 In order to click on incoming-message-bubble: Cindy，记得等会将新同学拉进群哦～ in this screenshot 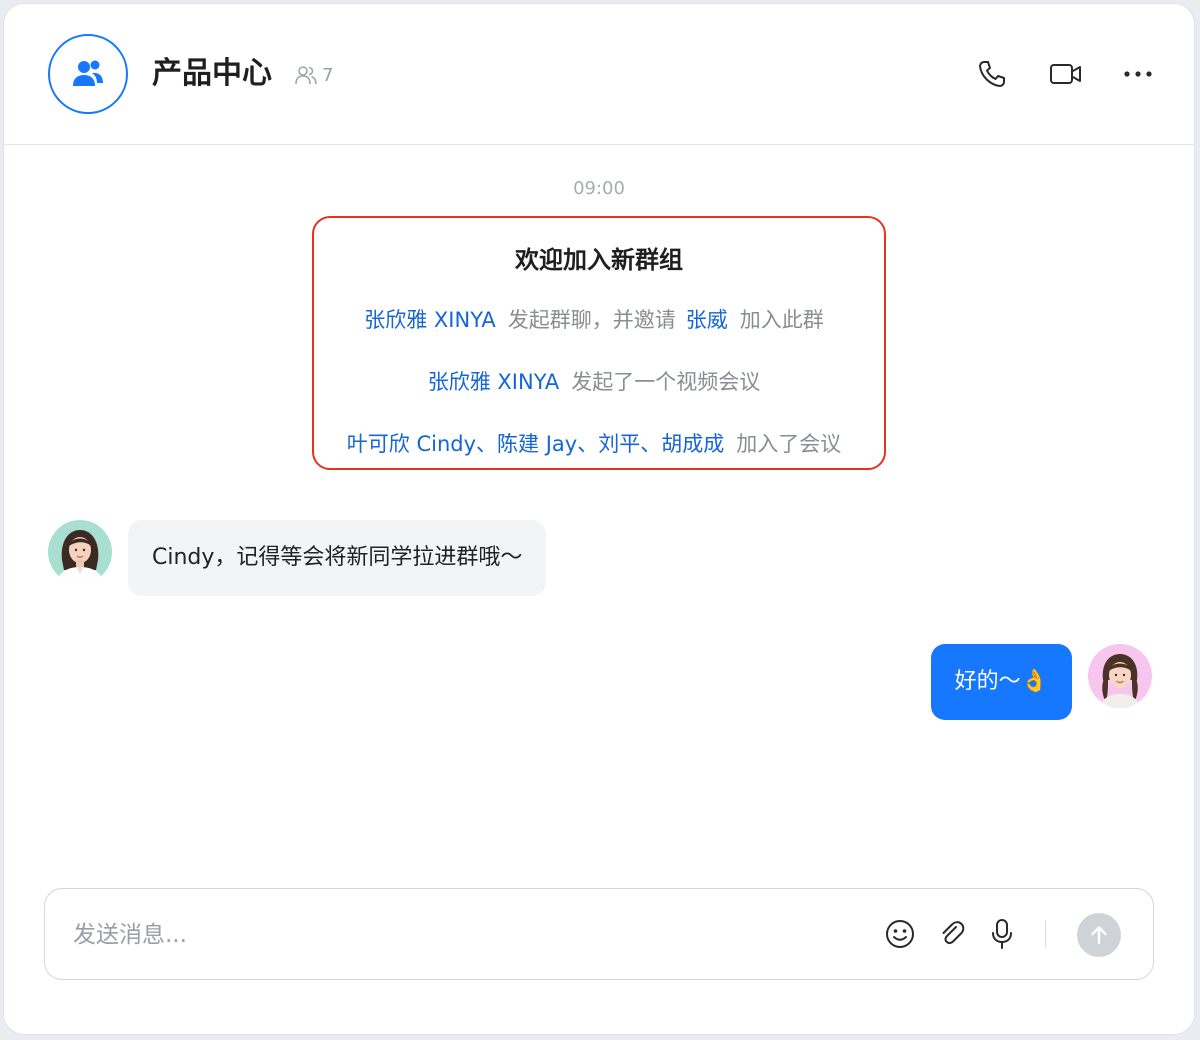, I will do `click(337, 558)`.